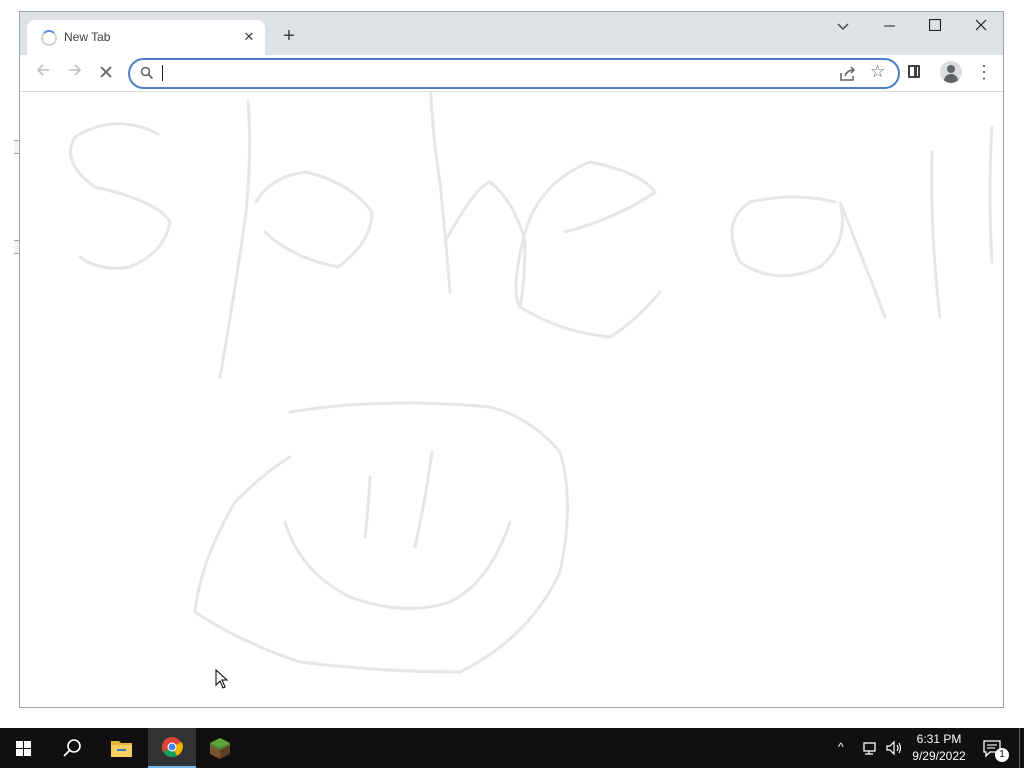  What do you see at coordinates (49, 38) in the screenshot?
I see `loading-spinner-icon` at bounding box center [49, 38].